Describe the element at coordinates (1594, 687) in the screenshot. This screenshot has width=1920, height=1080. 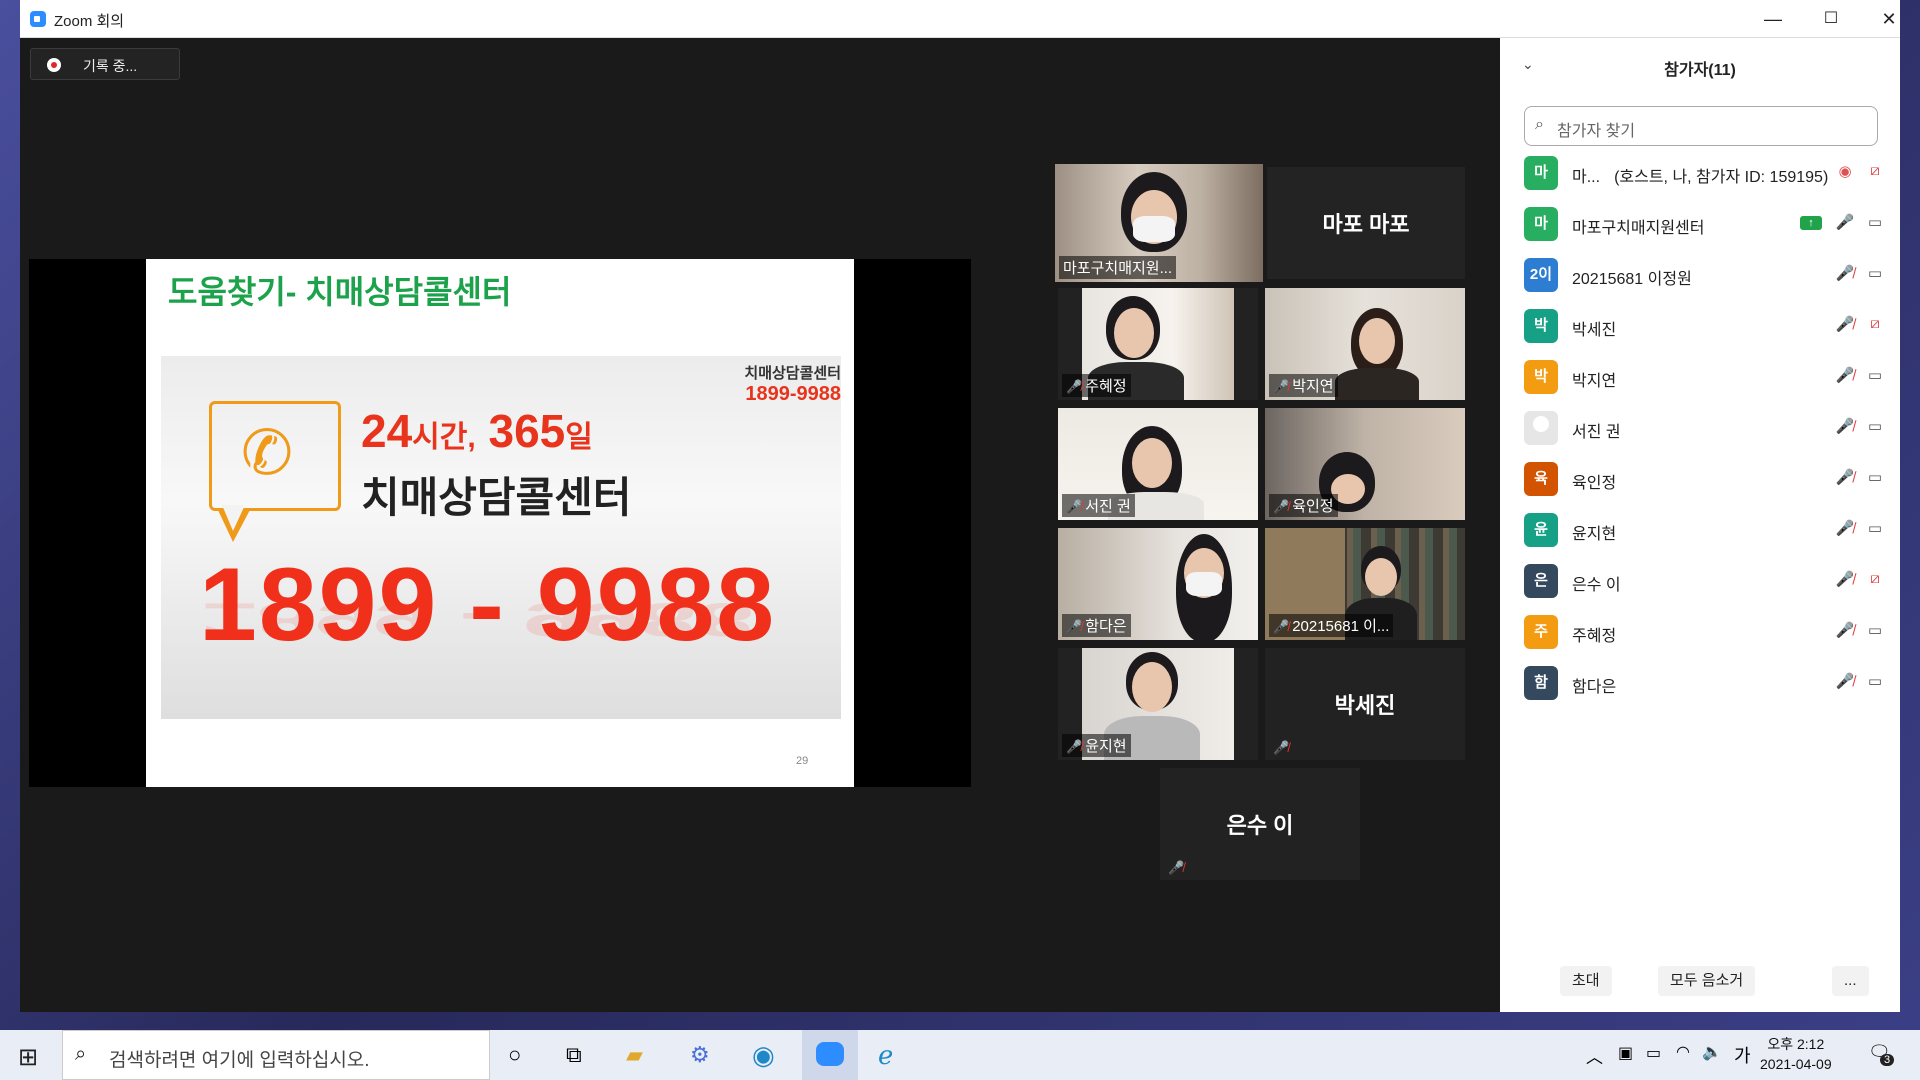
I see `participant-name-text: 함다은` at that location.